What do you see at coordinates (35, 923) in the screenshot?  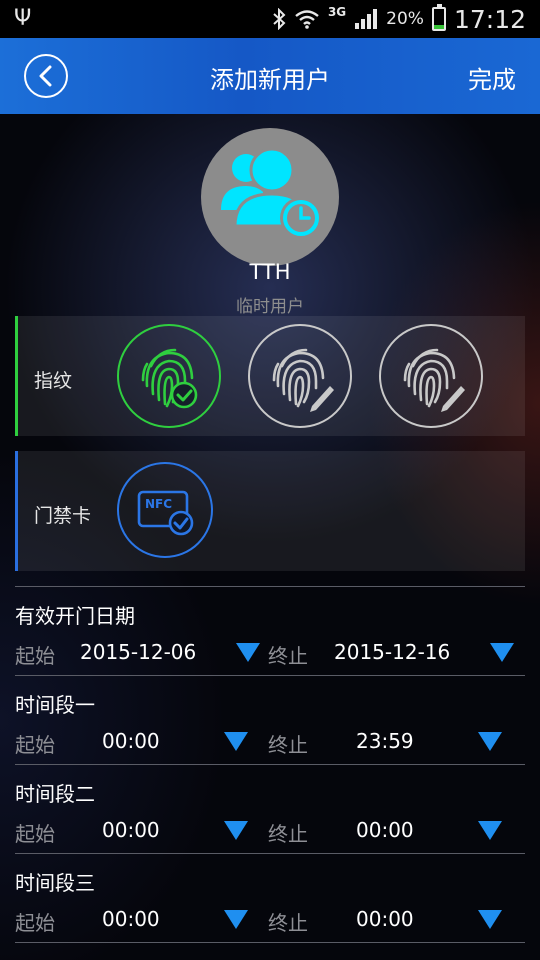 I see `period-3-start-label: 起始` at bounding box center [35, 923].